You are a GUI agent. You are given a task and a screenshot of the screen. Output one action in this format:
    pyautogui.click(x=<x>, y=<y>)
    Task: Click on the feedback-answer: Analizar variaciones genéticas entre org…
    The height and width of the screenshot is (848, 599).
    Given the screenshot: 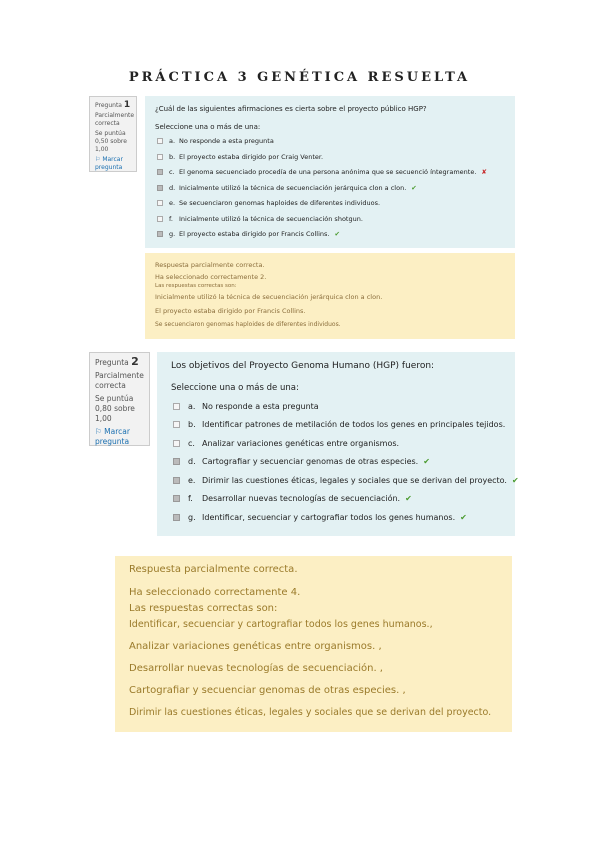 What is the action you would take?
    pyautogui.click(x=255, y=646)
    